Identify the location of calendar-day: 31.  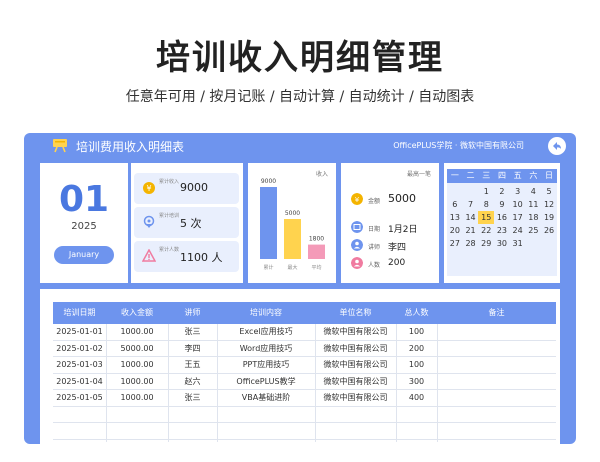
(518, 243).